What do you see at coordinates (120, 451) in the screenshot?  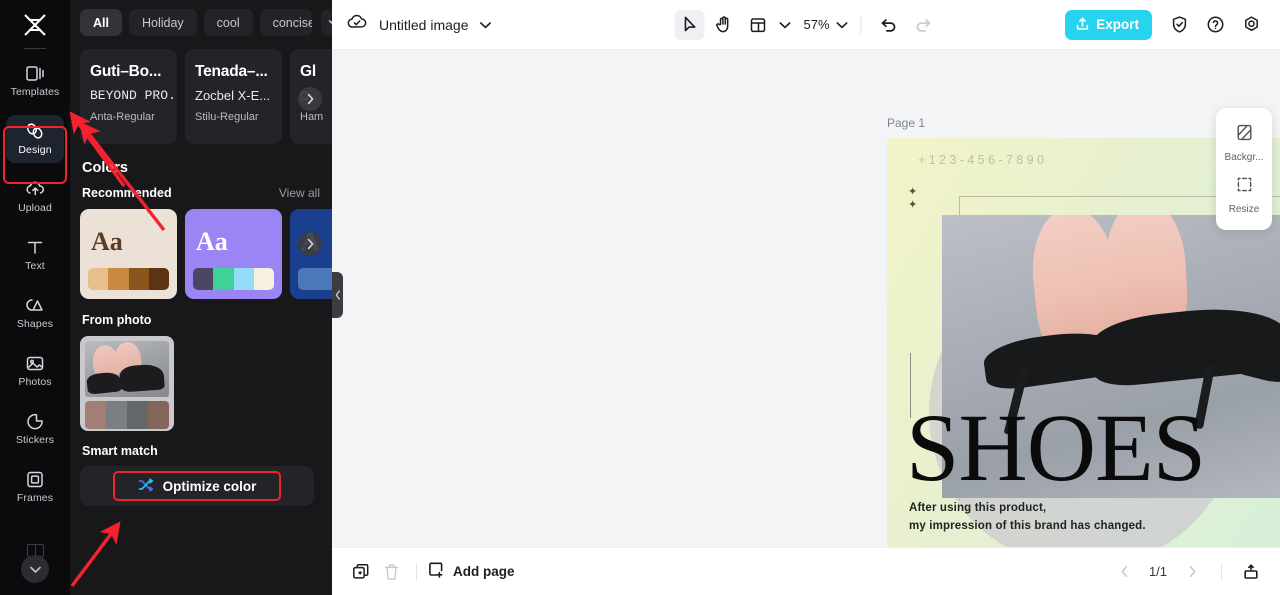 I see `smart-match-label: Smart match` at bounding box center [120, 451].